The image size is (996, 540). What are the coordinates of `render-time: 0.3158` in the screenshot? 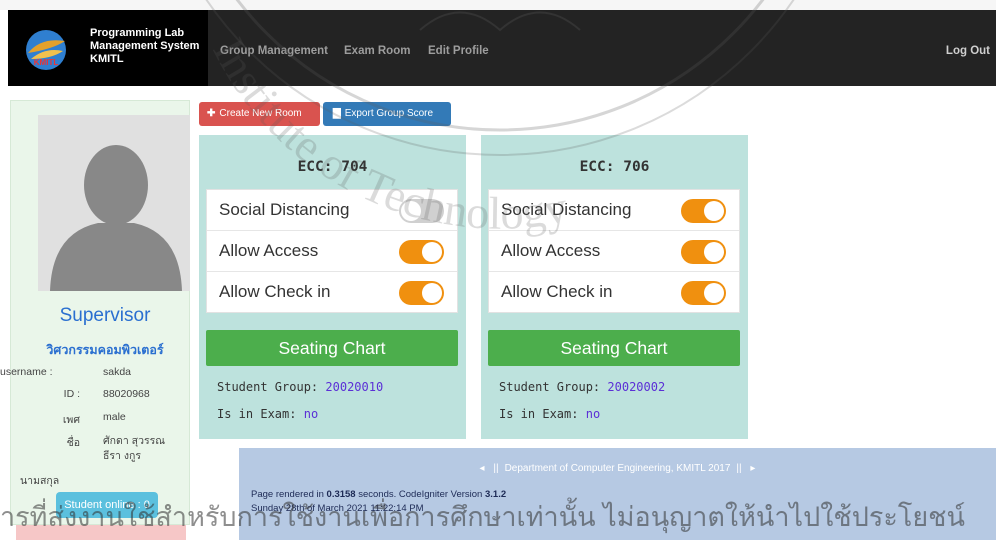 It's located at (341, 494).